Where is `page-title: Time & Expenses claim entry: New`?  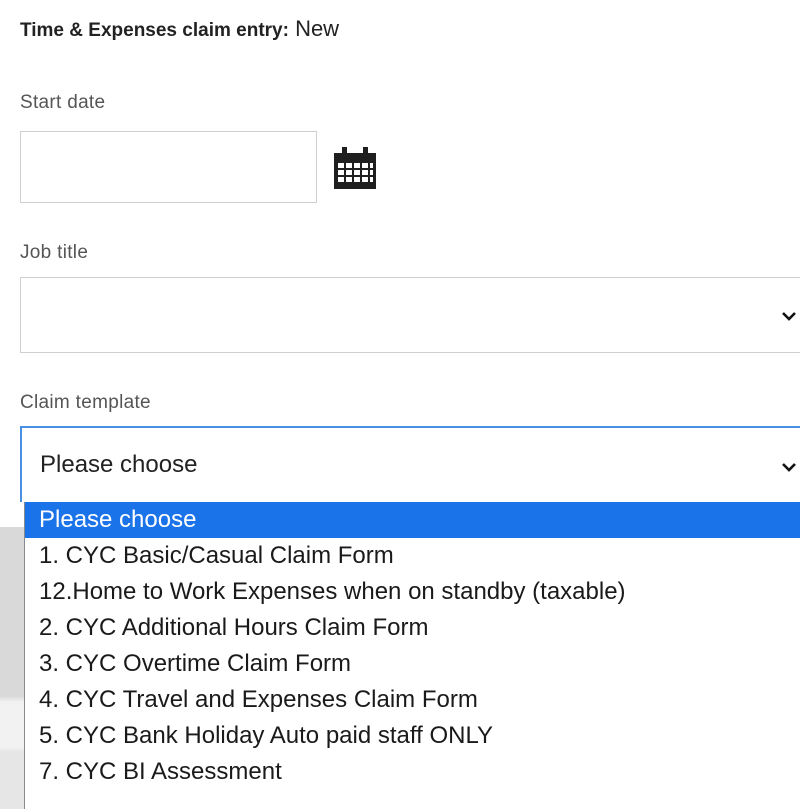 page-title: Time & Expenses claim entry: New is located at coordinates (179, 30).